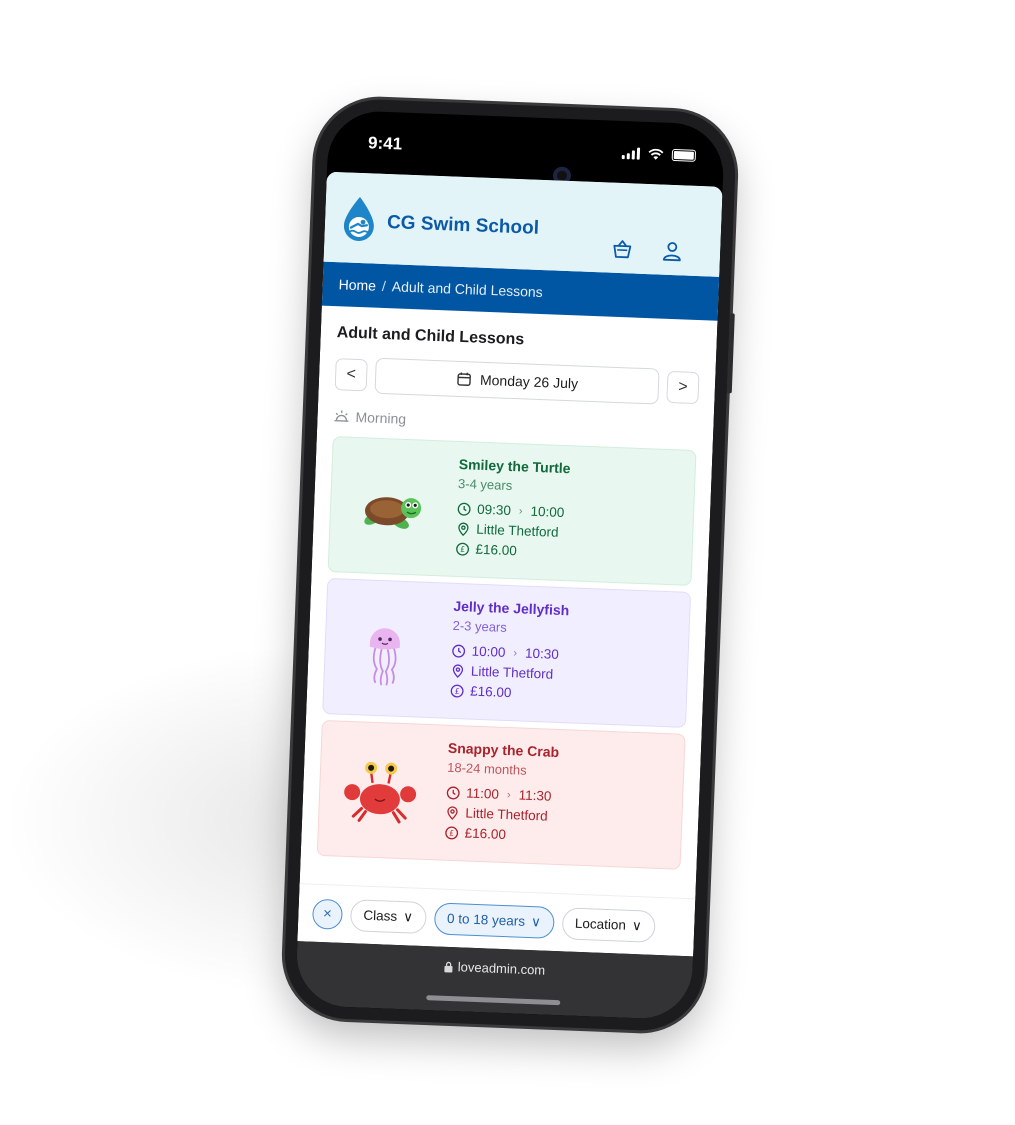 This screenshot has height=1125, width=1015. I want to click on swim-school-logo, so click(359, 218).